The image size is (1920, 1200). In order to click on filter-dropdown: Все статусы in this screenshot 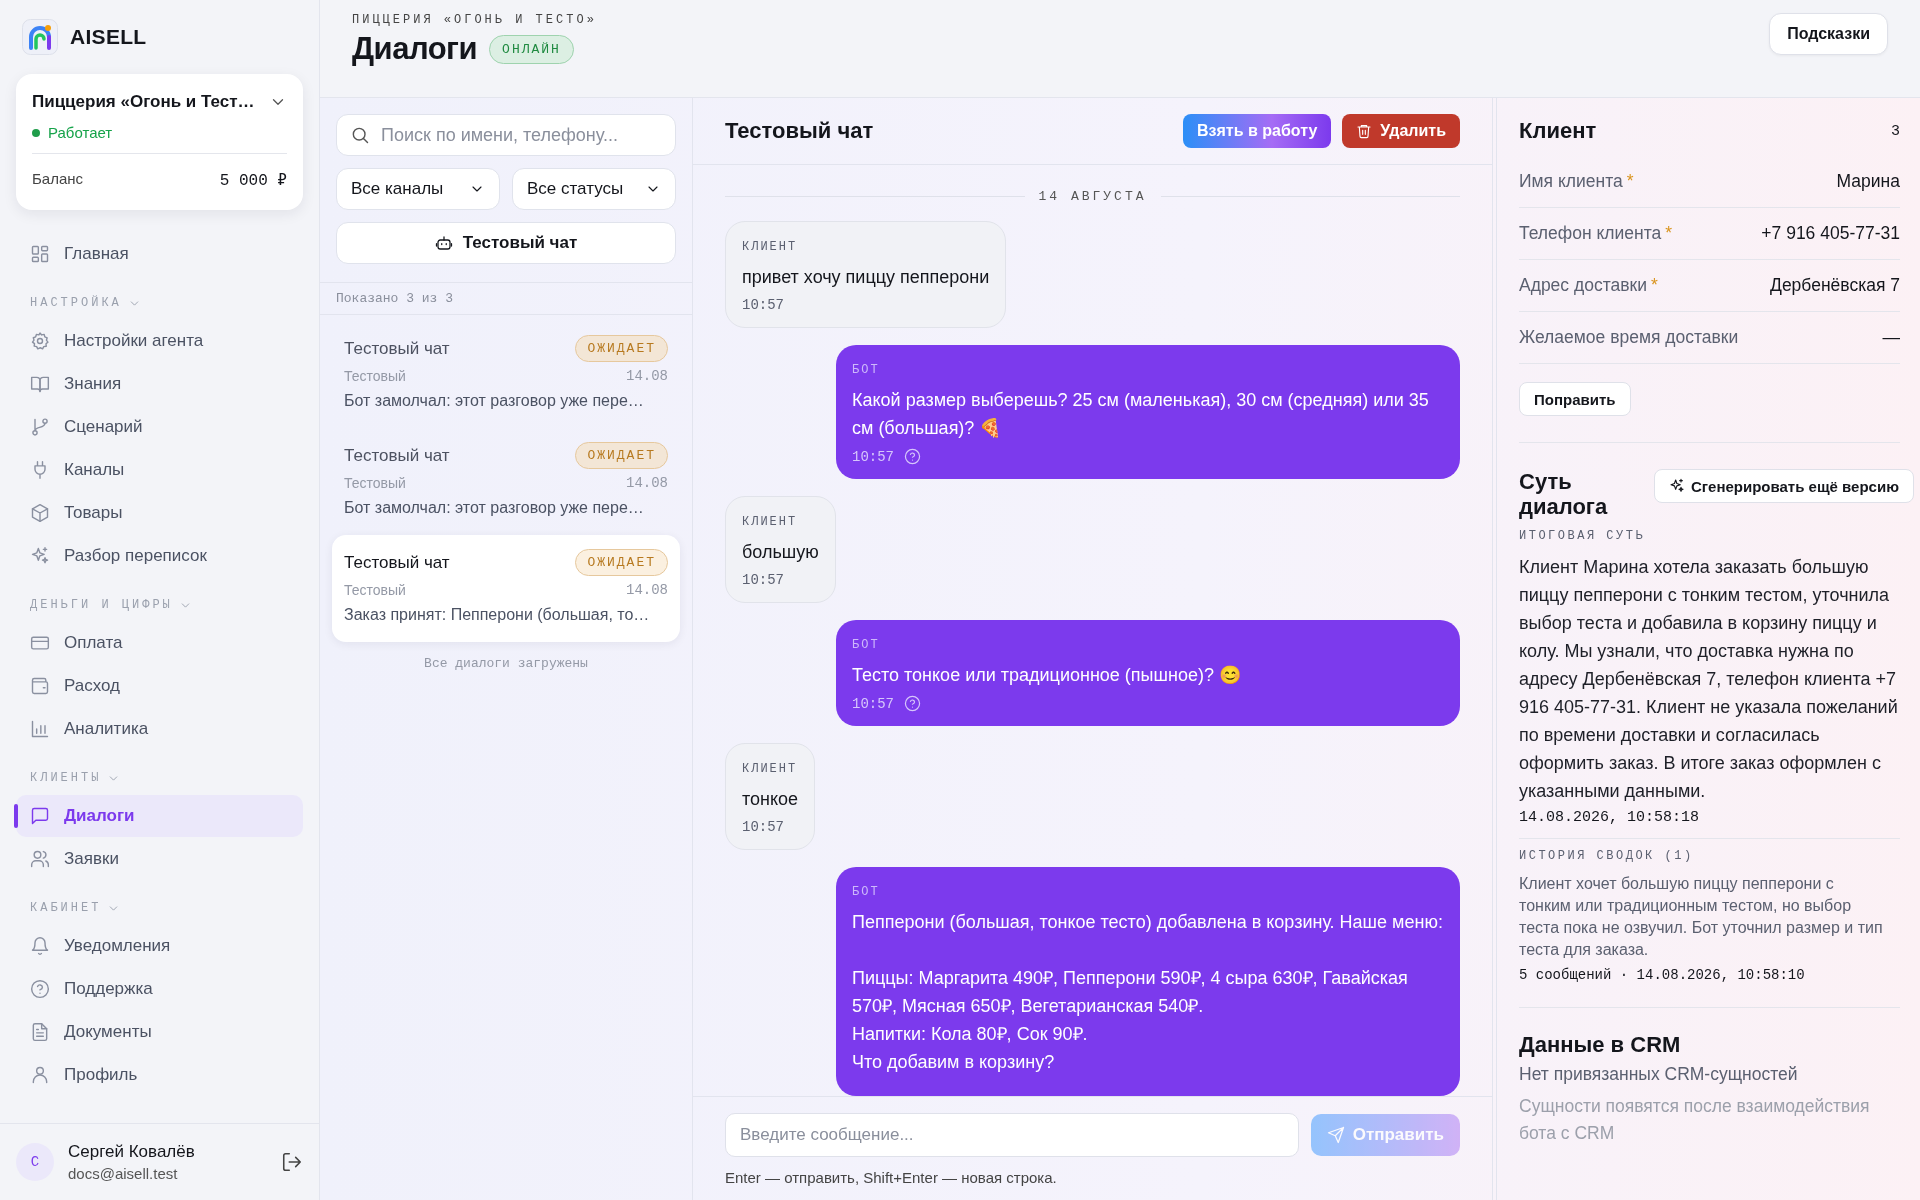, I will do `click(594, 189)`.